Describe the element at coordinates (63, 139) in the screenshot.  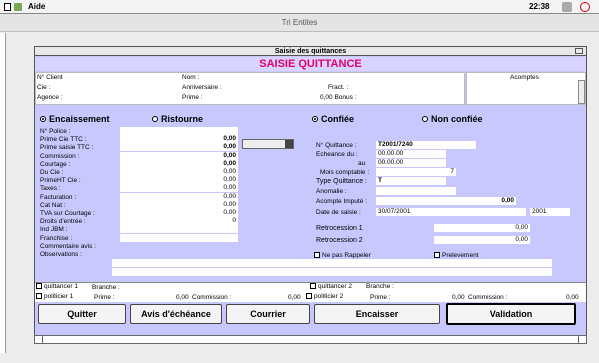
I see `left-field-label: Prime Cie TTC :` at that location.